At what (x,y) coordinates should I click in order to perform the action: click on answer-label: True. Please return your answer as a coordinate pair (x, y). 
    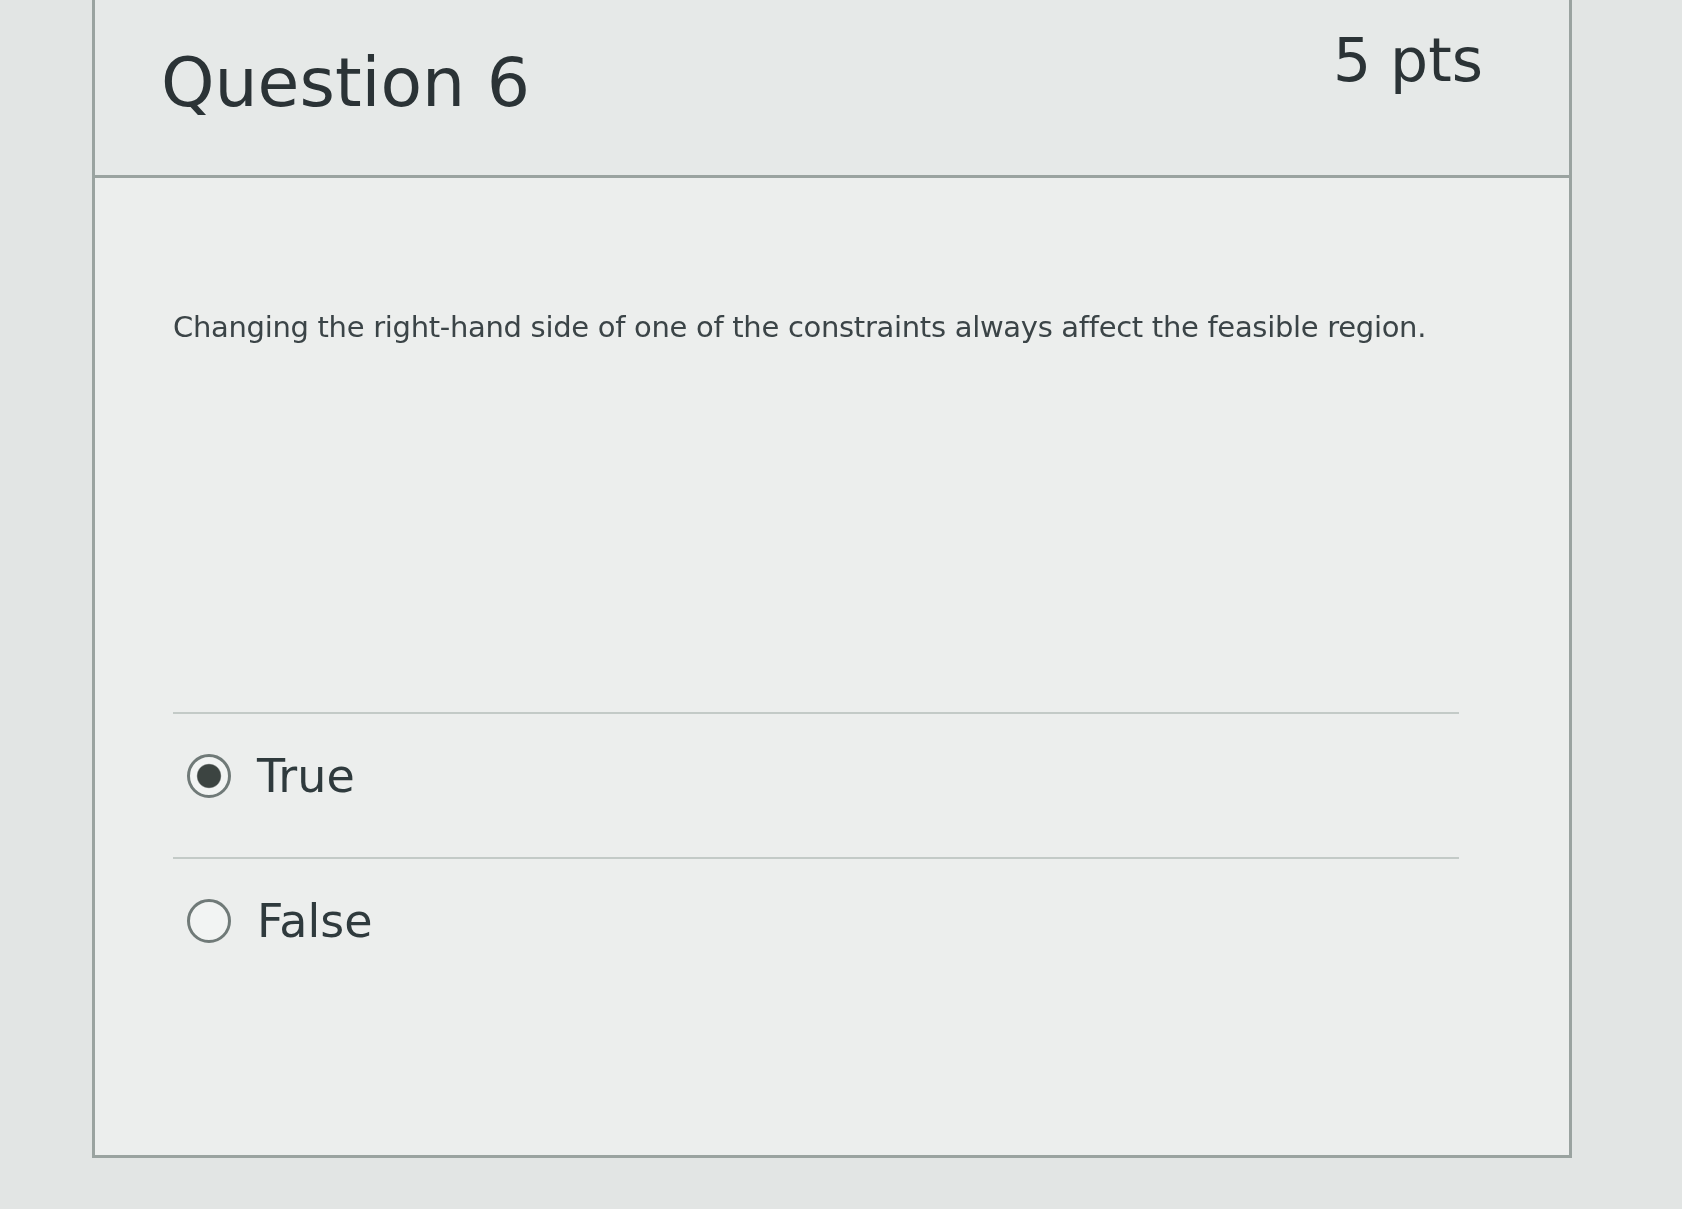
    Looking at the image, I should click on (306, 776).